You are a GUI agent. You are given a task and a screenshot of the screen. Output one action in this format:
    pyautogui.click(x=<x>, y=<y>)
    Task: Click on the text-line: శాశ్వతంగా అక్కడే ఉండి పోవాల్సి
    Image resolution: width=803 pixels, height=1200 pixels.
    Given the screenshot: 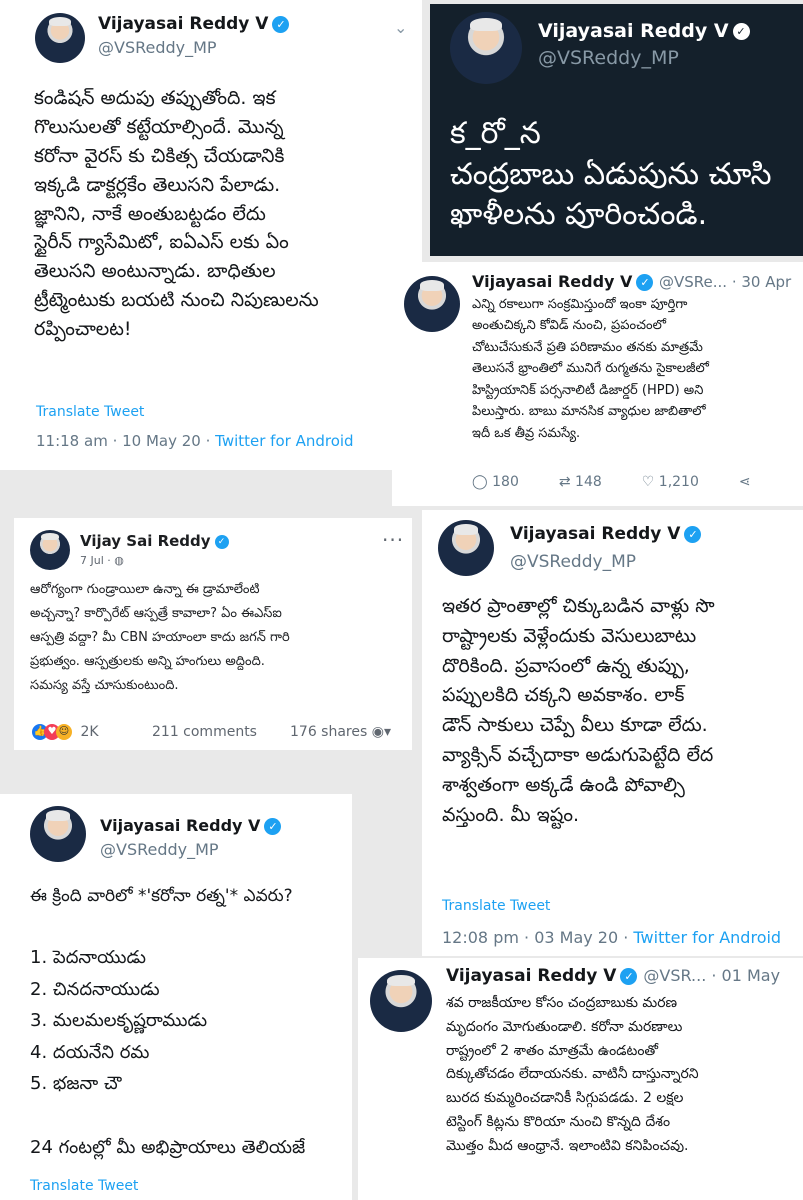 What is the action you would take?
    pyautogui.click(x=563, y=784)
    